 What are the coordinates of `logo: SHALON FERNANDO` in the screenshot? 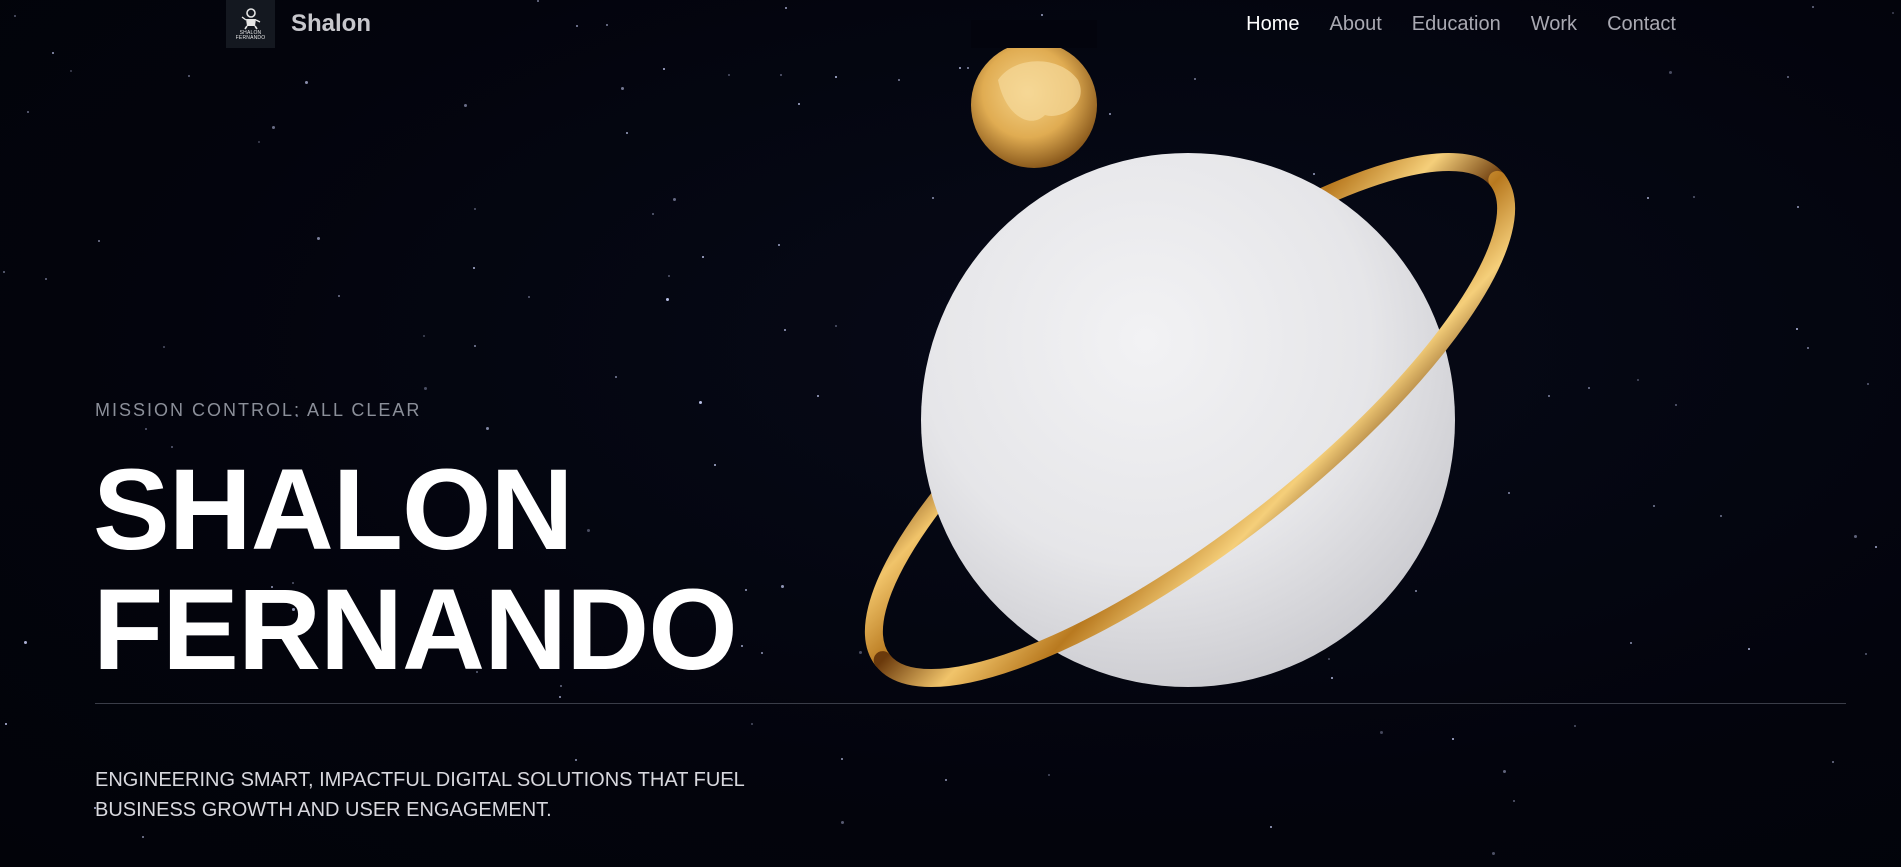 It's located at (250, 24).